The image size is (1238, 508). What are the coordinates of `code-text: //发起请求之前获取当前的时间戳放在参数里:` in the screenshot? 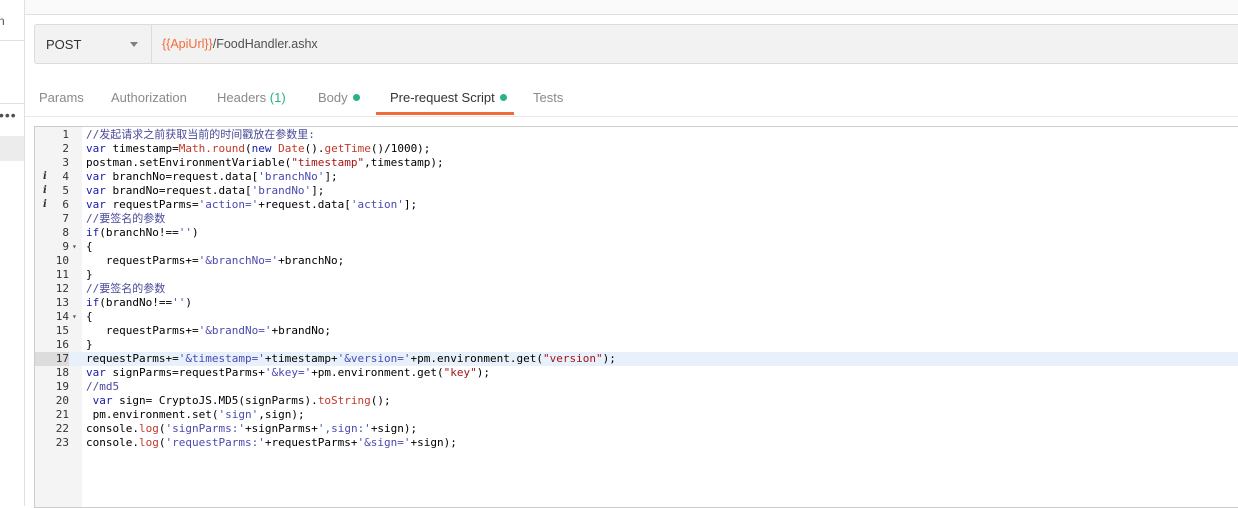 It's located at (200, 134).